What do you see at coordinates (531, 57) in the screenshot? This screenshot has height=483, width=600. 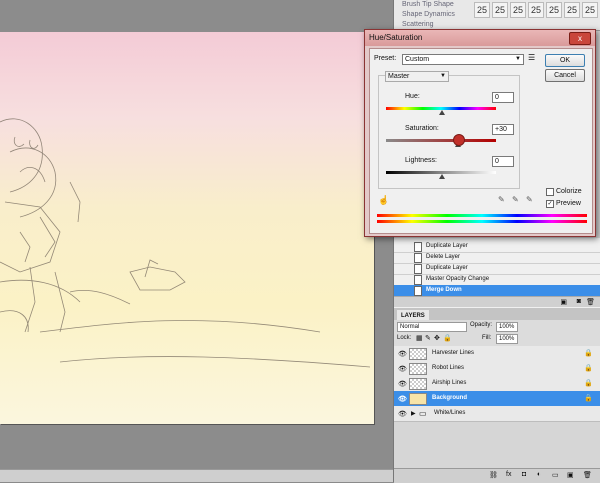 I see `preset-options-icon: ☰` at bounding box center [531, 57].